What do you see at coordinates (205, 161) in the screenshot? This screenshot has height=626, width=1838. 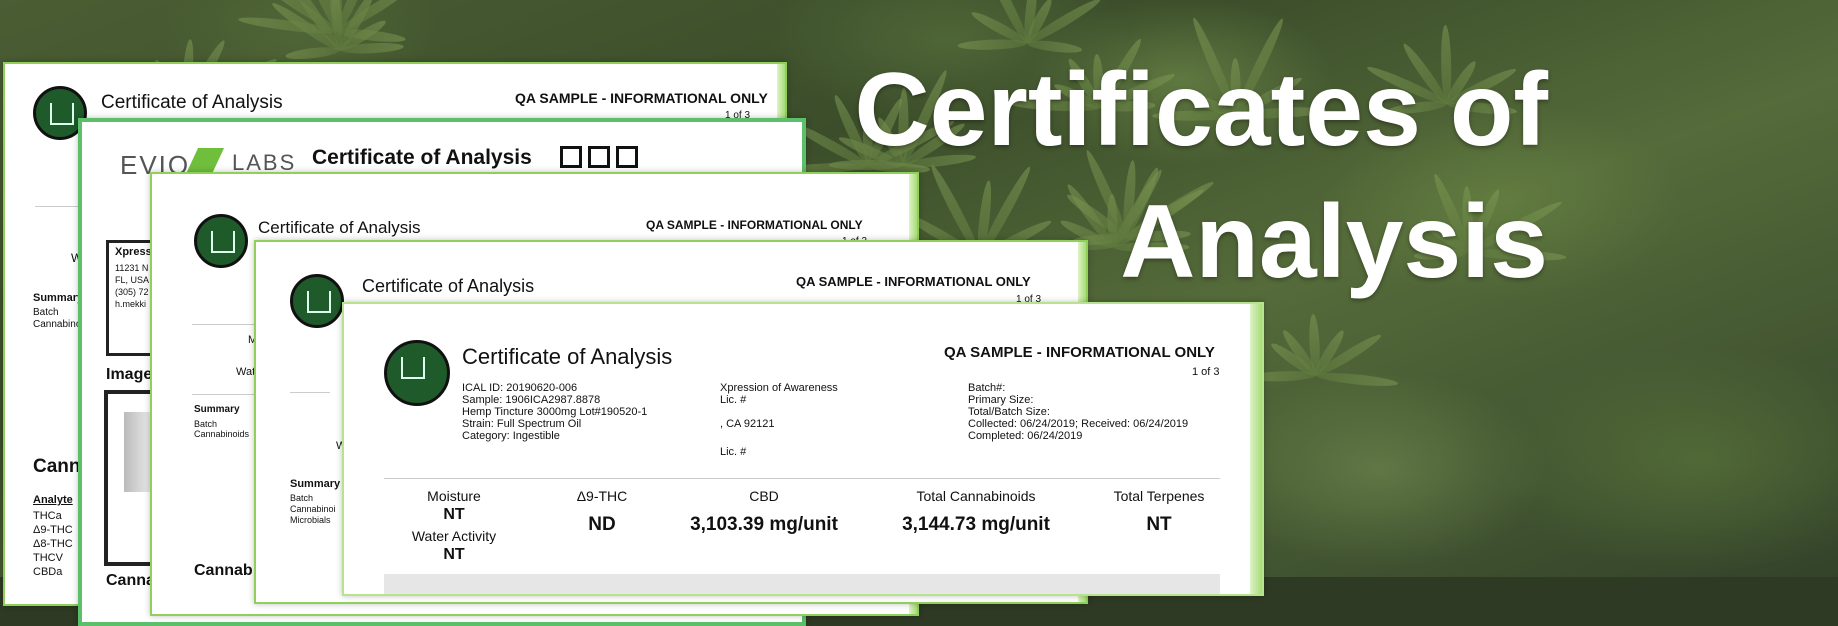 I see `evio-logo-icon` at bounding box center [205, 161].